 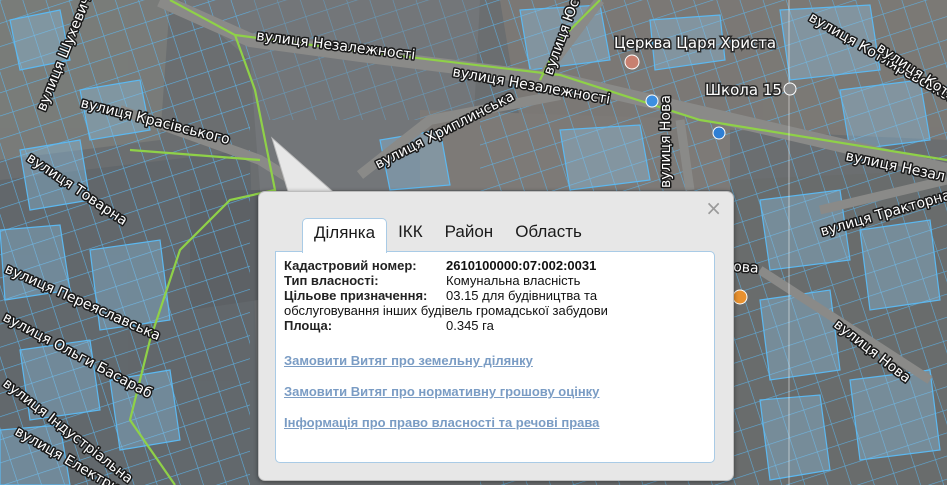 I want to click on order-parcel-extract-link: Замовити Витяг про земельну ділянку, so click(x=495, y=360).